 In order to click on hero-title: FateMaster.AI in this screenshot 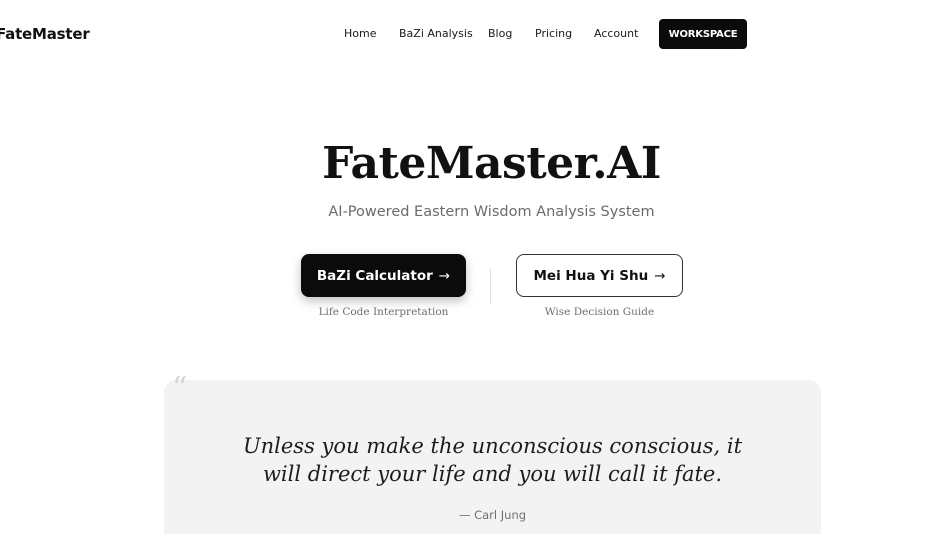, I will do `click(491, 163)`.